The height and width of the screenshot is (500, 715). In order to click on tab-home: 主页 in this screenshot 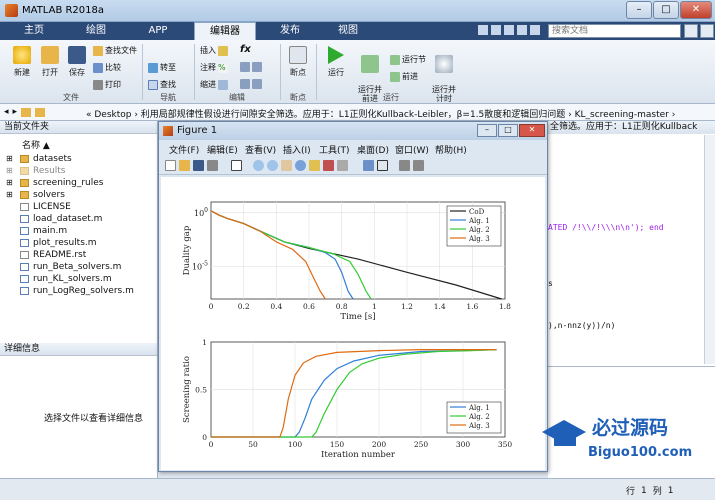, I will do `click(34, 31)`.